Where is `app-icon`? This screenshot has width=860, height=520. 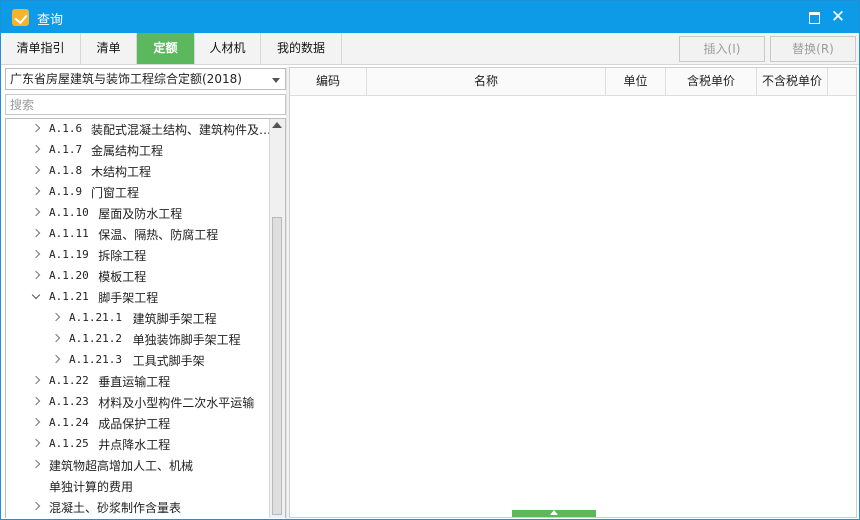 app-icon is located at coordinates (20, 17).